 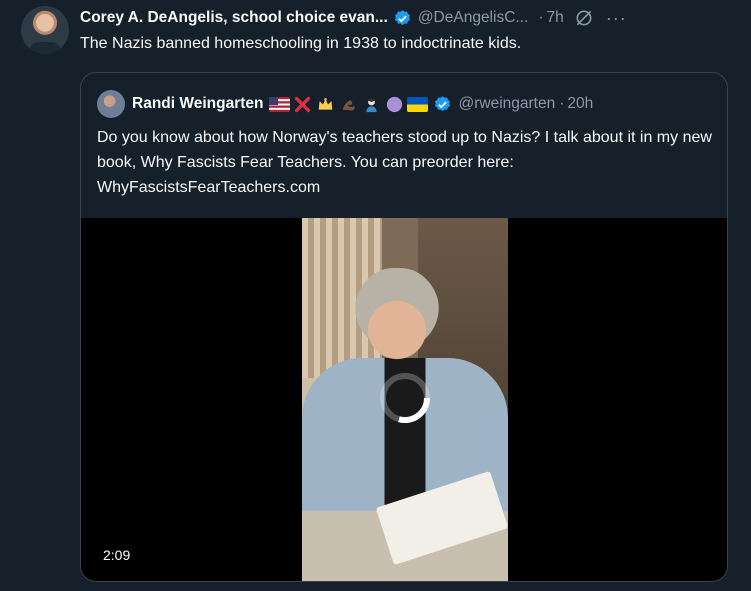 I want to click on name-emojis, so click(x=349, y=104).